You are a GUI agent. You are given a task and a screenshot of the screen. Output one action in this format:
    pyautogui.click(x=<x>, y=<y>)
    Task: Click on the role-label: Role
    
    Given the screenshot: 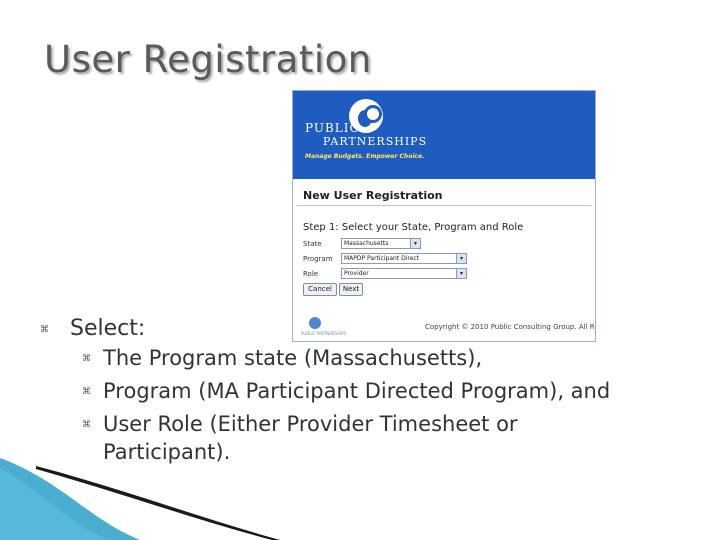 What is the action you would take?
    pyautogui.click(x=311, y=274)
    